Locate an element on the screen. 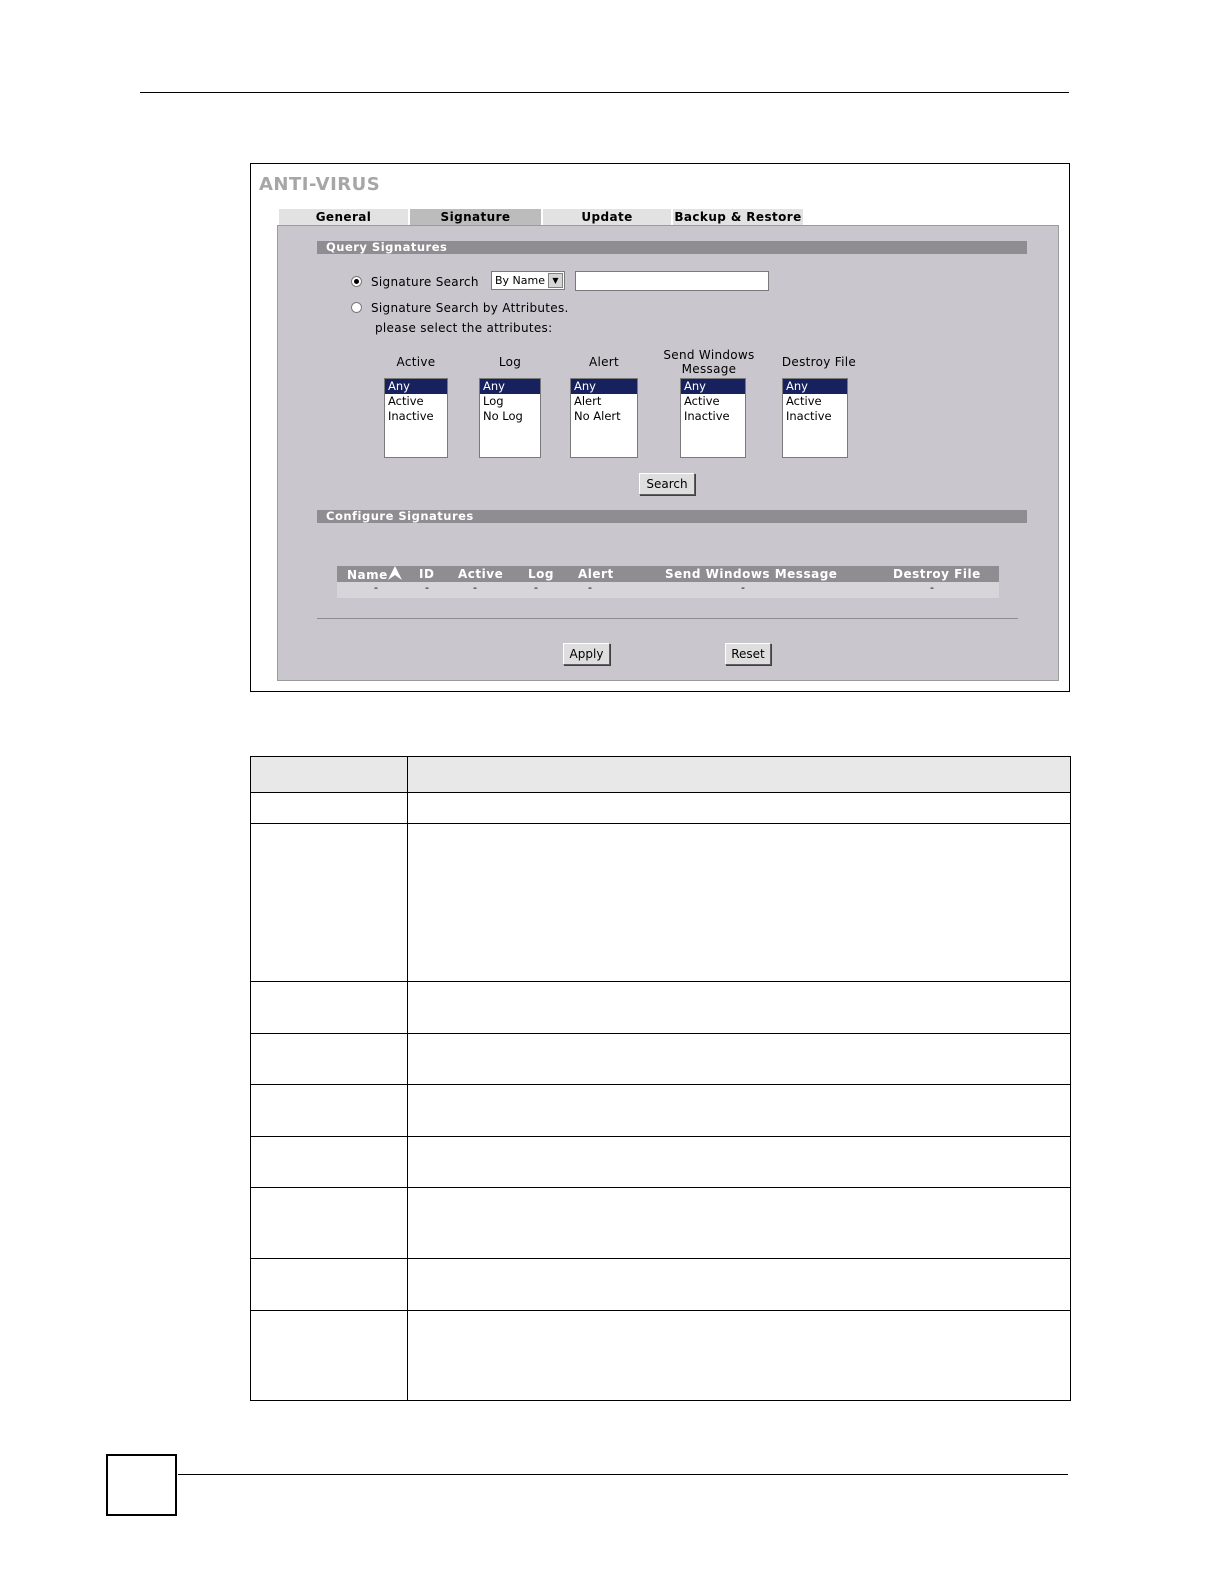 The height and width of the screenshot is (1584, 1224). list-item: No Alert is located at coordinates (604, 416).